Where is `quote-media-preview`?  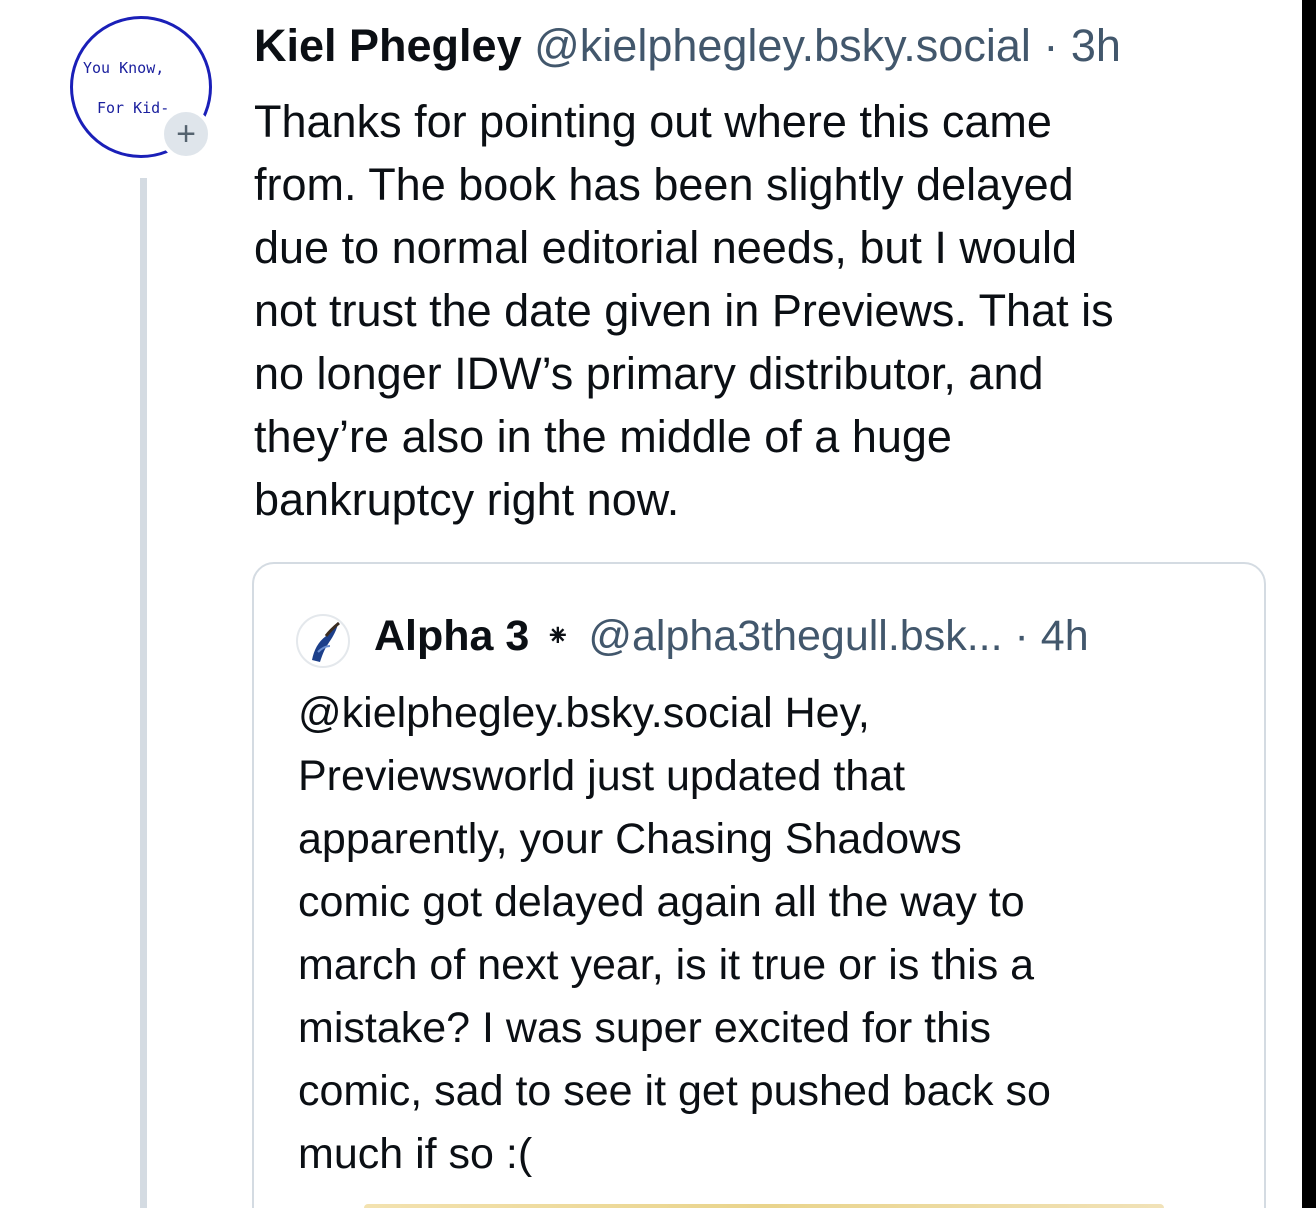 quote-media-preview is located at coordinates (764, 1206).